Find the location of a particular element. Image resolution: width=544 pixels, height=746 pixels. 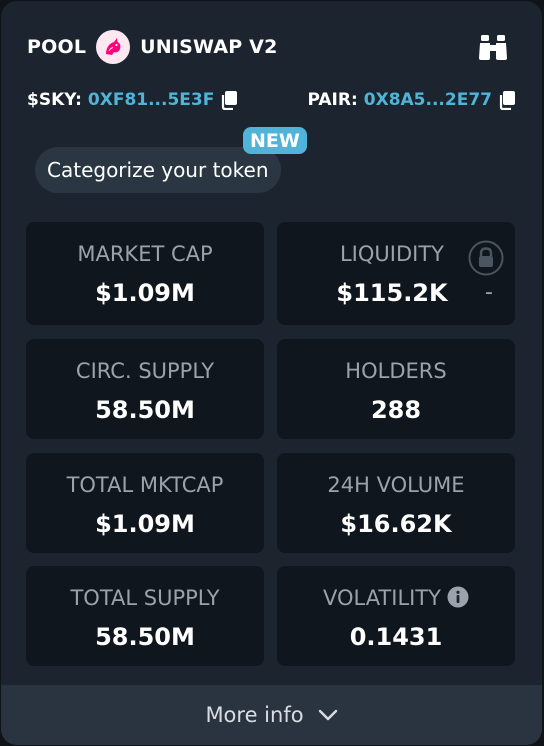

uniswap-unicorn-icon is located at coordinates (113, 47).